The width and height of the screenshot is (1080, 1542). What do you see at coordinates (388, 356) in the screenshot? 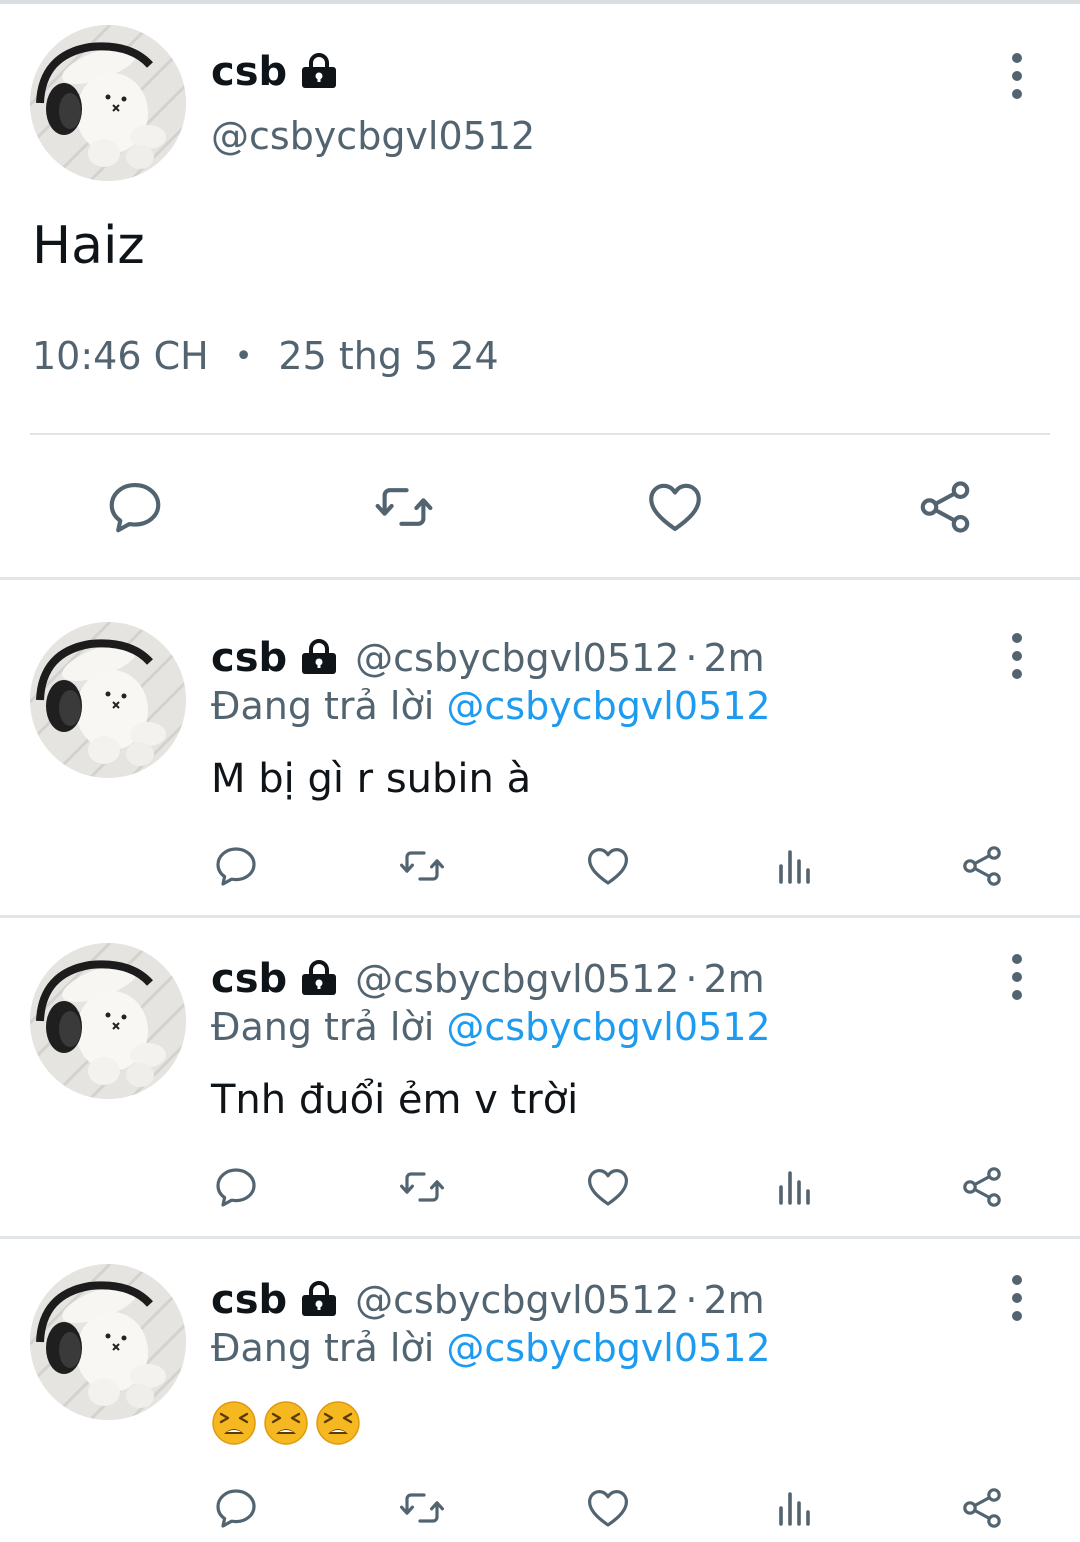
I see `tweet-date: 25 thg 5 24` at bounding box center [388, 356].